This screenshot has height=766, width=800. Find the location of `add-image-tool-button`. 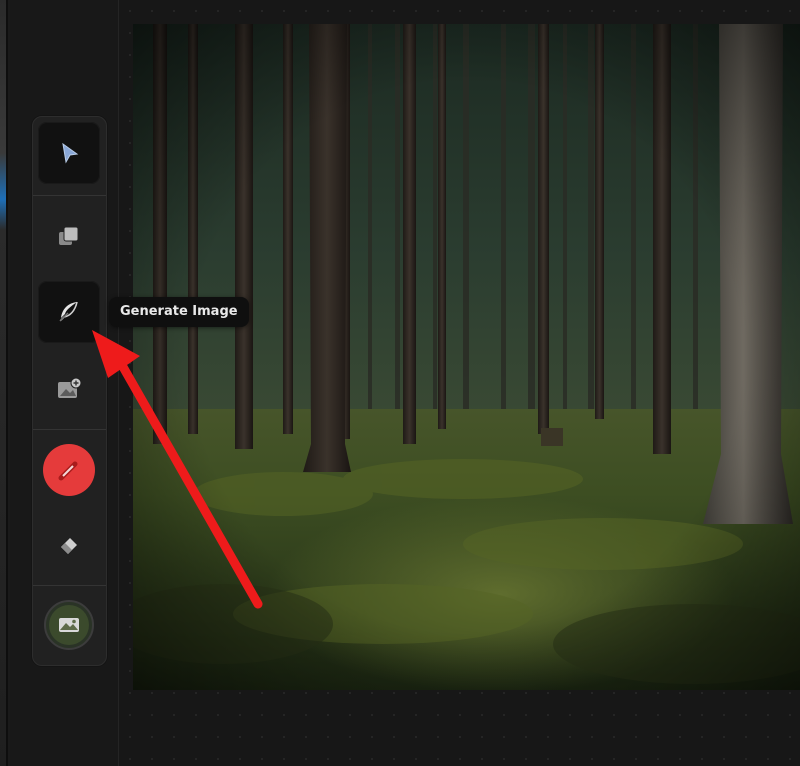

add-image-tool-button is located at coordinates (69, 389).